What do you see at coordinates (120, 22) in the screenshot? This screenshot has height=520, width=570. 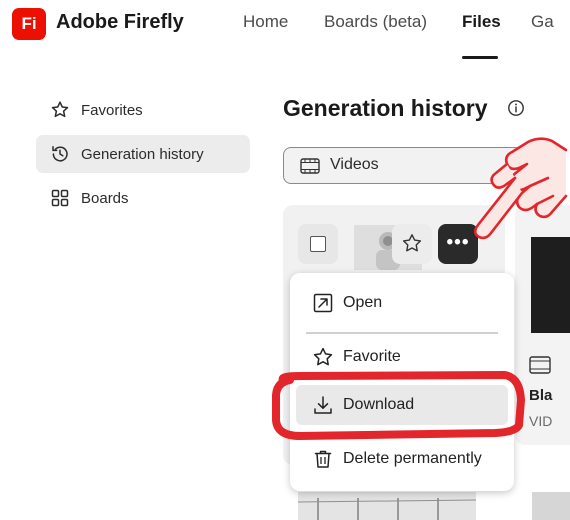 I see `app-title: Adobe Firefly` at bounding box center [120, 22].